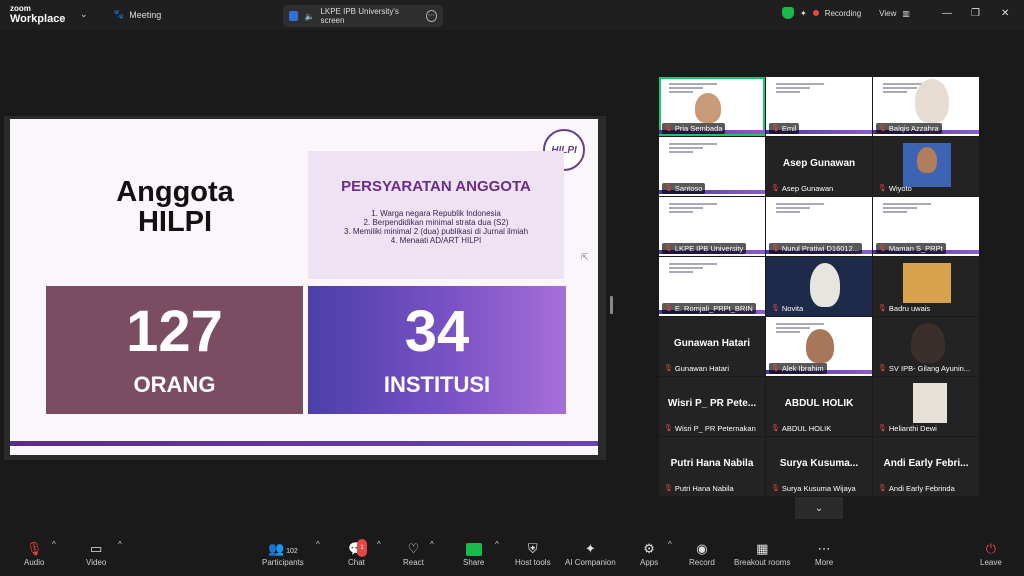 This screenshot has width=1024, height=576. Describe the element at coordinates (120, 544) in the screenshot. I see `video-options-caret: ^` at that location.